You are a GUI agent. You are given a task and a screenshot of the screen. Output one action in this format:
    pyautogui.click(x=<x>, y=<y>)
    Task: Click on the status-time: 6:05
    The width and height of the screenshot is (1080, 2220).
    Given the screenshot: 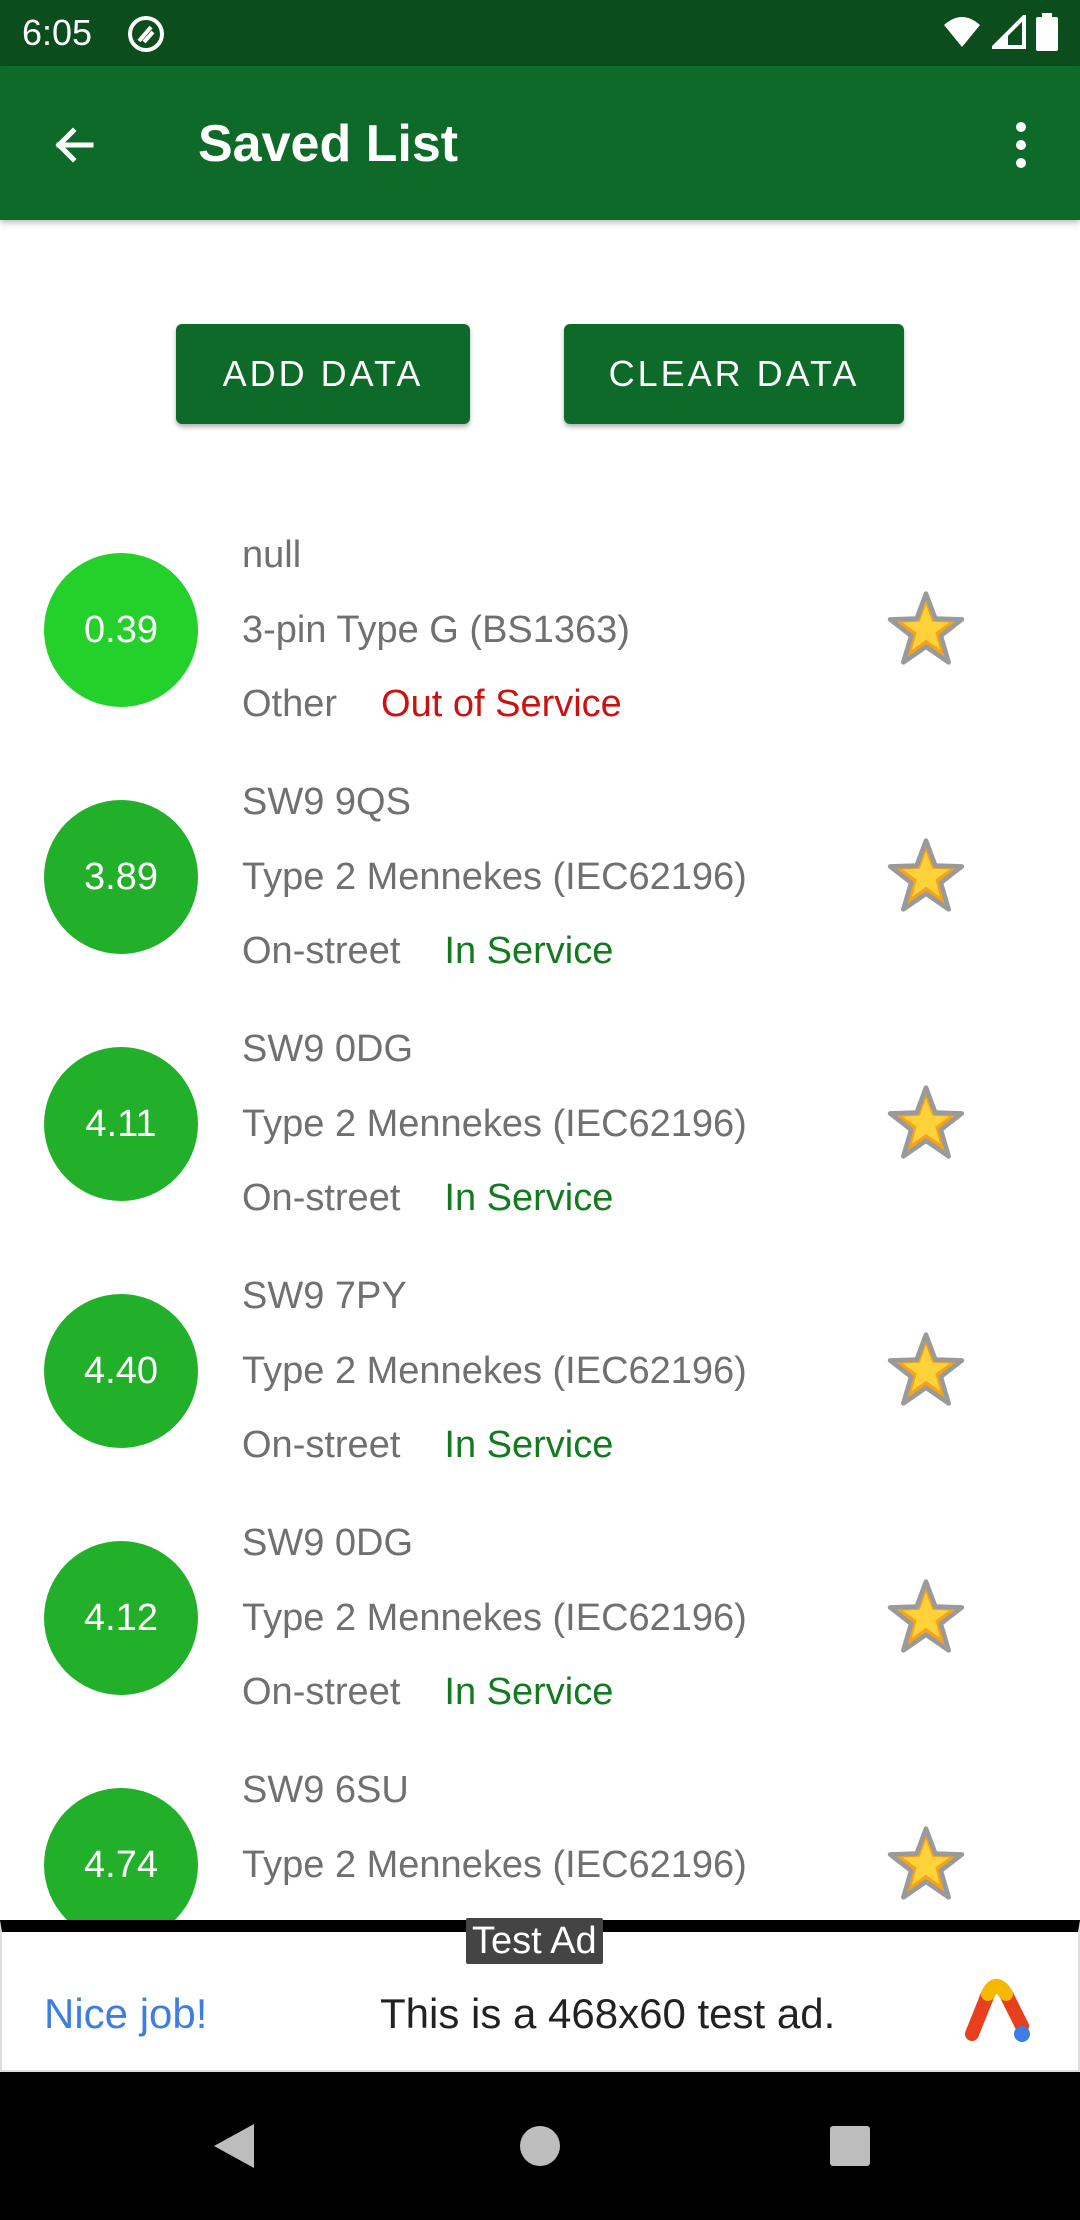 What is the action you would take?
    pyautogui.click(x=57, y=32)
    